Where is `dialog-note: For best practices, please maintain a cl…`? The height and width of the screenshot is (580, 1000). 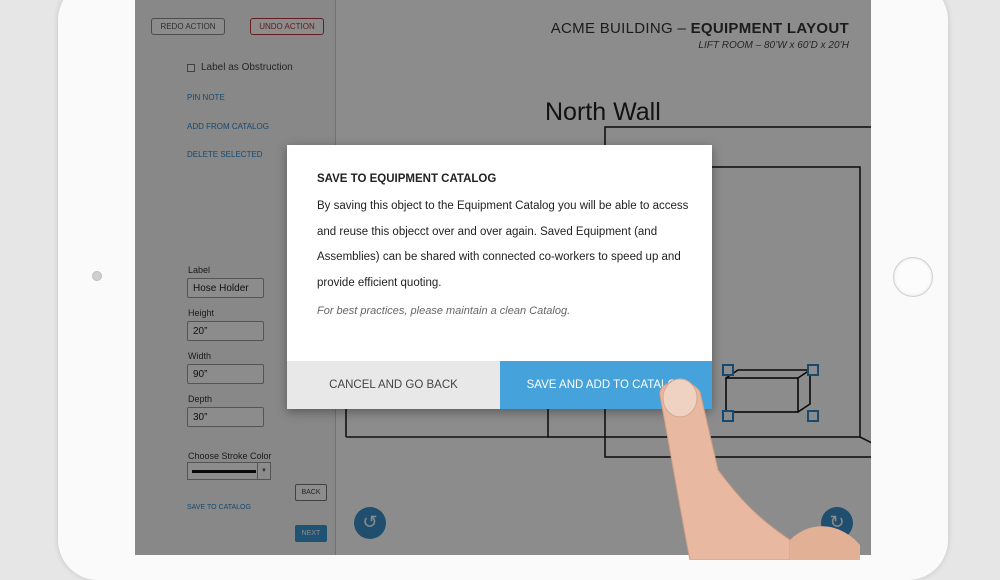
dialog-note: For best practices, please maintain a cl… is located at coordinates (444, 311).